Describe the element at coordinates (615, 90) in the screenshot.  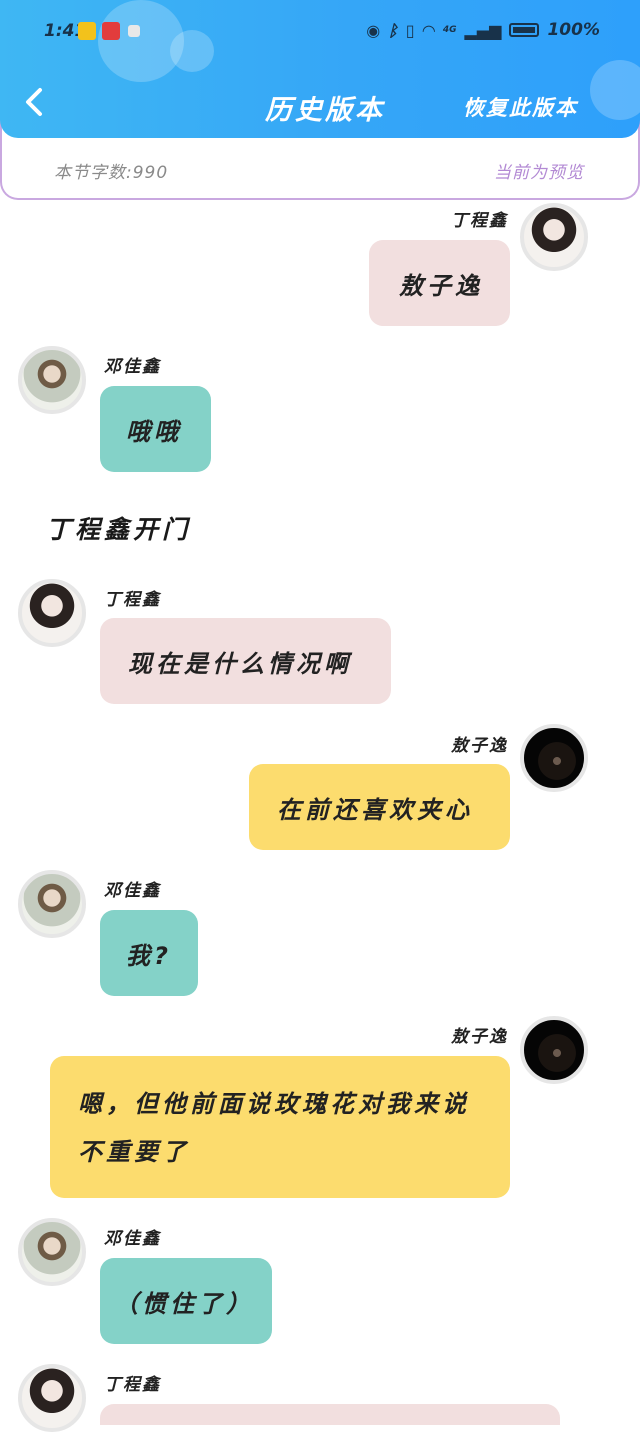
I see `decor-bubble` at that location.